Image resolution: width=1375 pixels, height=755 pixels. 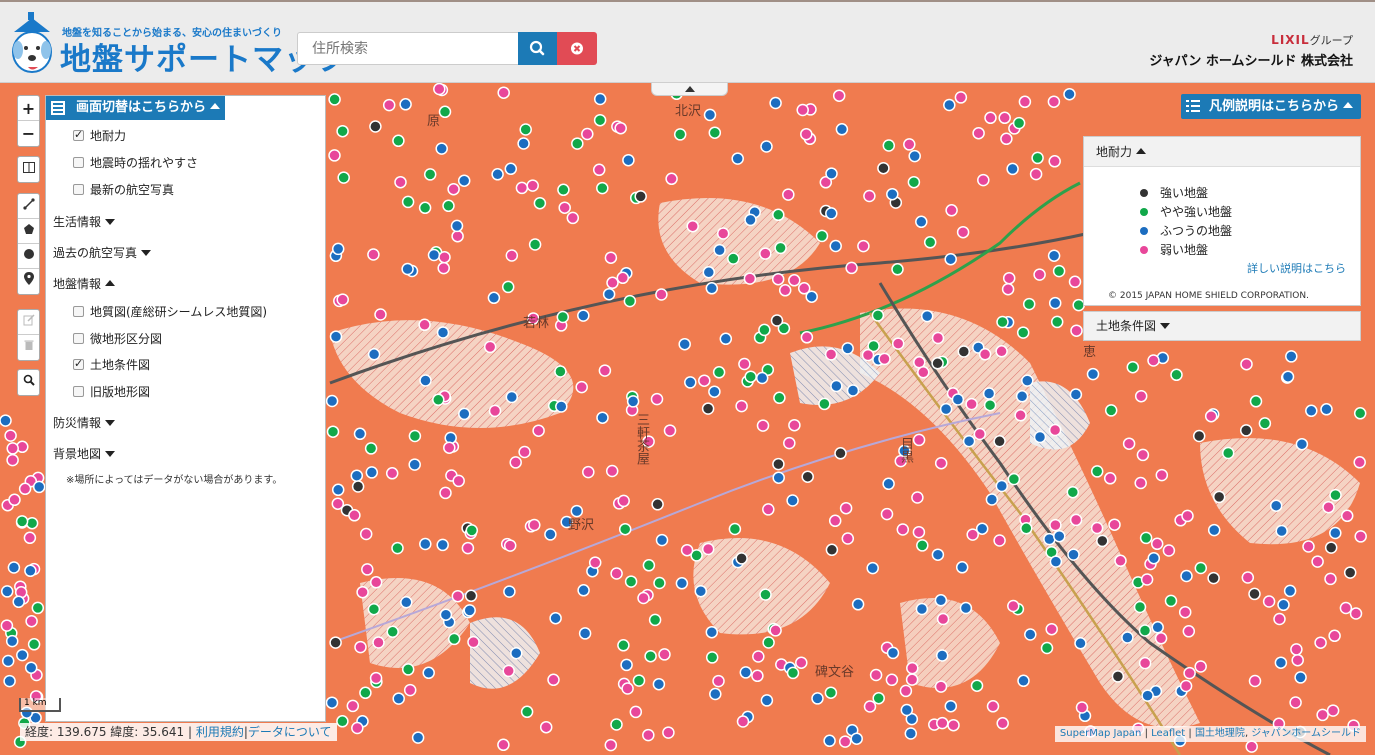 What do you see at coordinates (28, 382) in the screenshot?
I see `map-search-button` at bounding box center [28, 382].